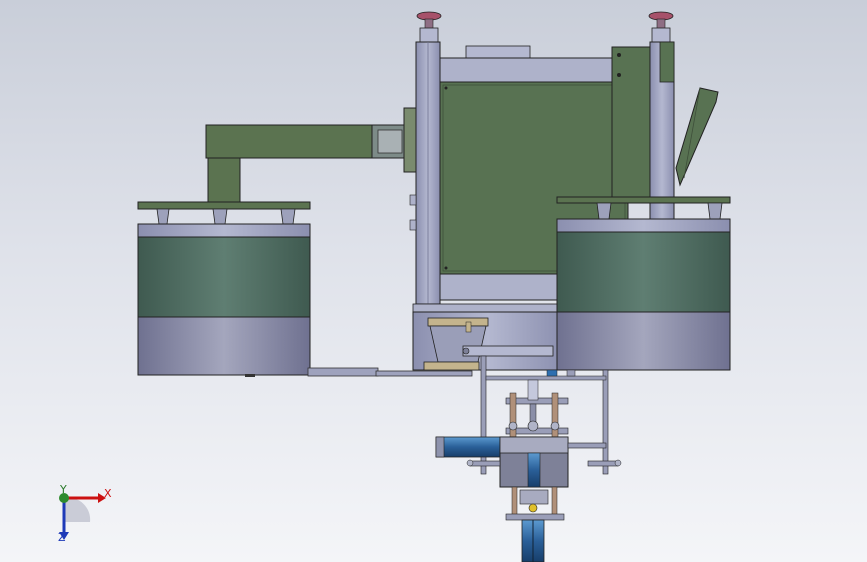 The image size is (867, 562). I want to click on left-drum-tank, so click(224, 289).